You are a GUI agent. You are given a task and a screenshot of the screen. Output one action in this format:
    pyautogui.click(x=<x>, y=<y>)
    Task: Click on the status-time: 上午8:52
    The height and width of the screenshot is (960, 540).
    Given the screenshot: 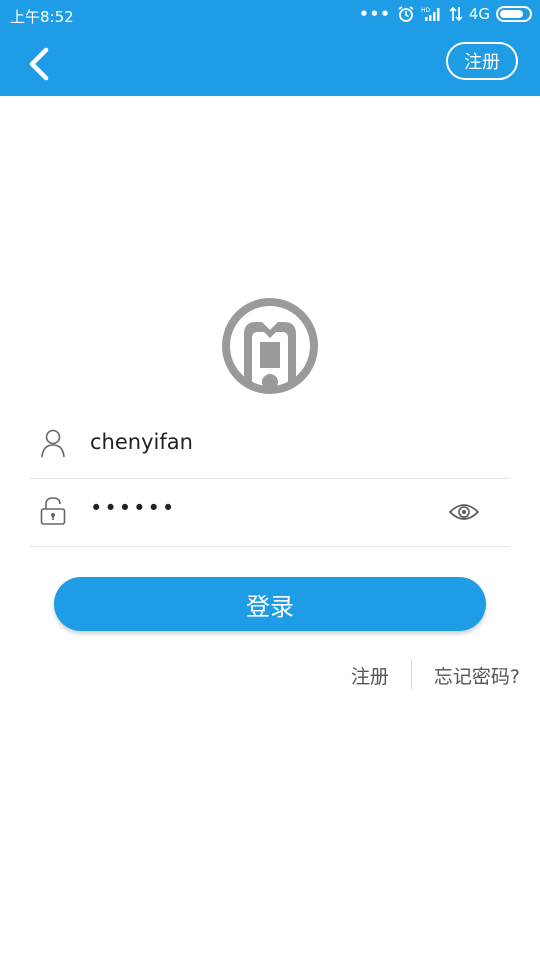 What is the action you would take?
    pyautogui.click(x=42, y=17)
    